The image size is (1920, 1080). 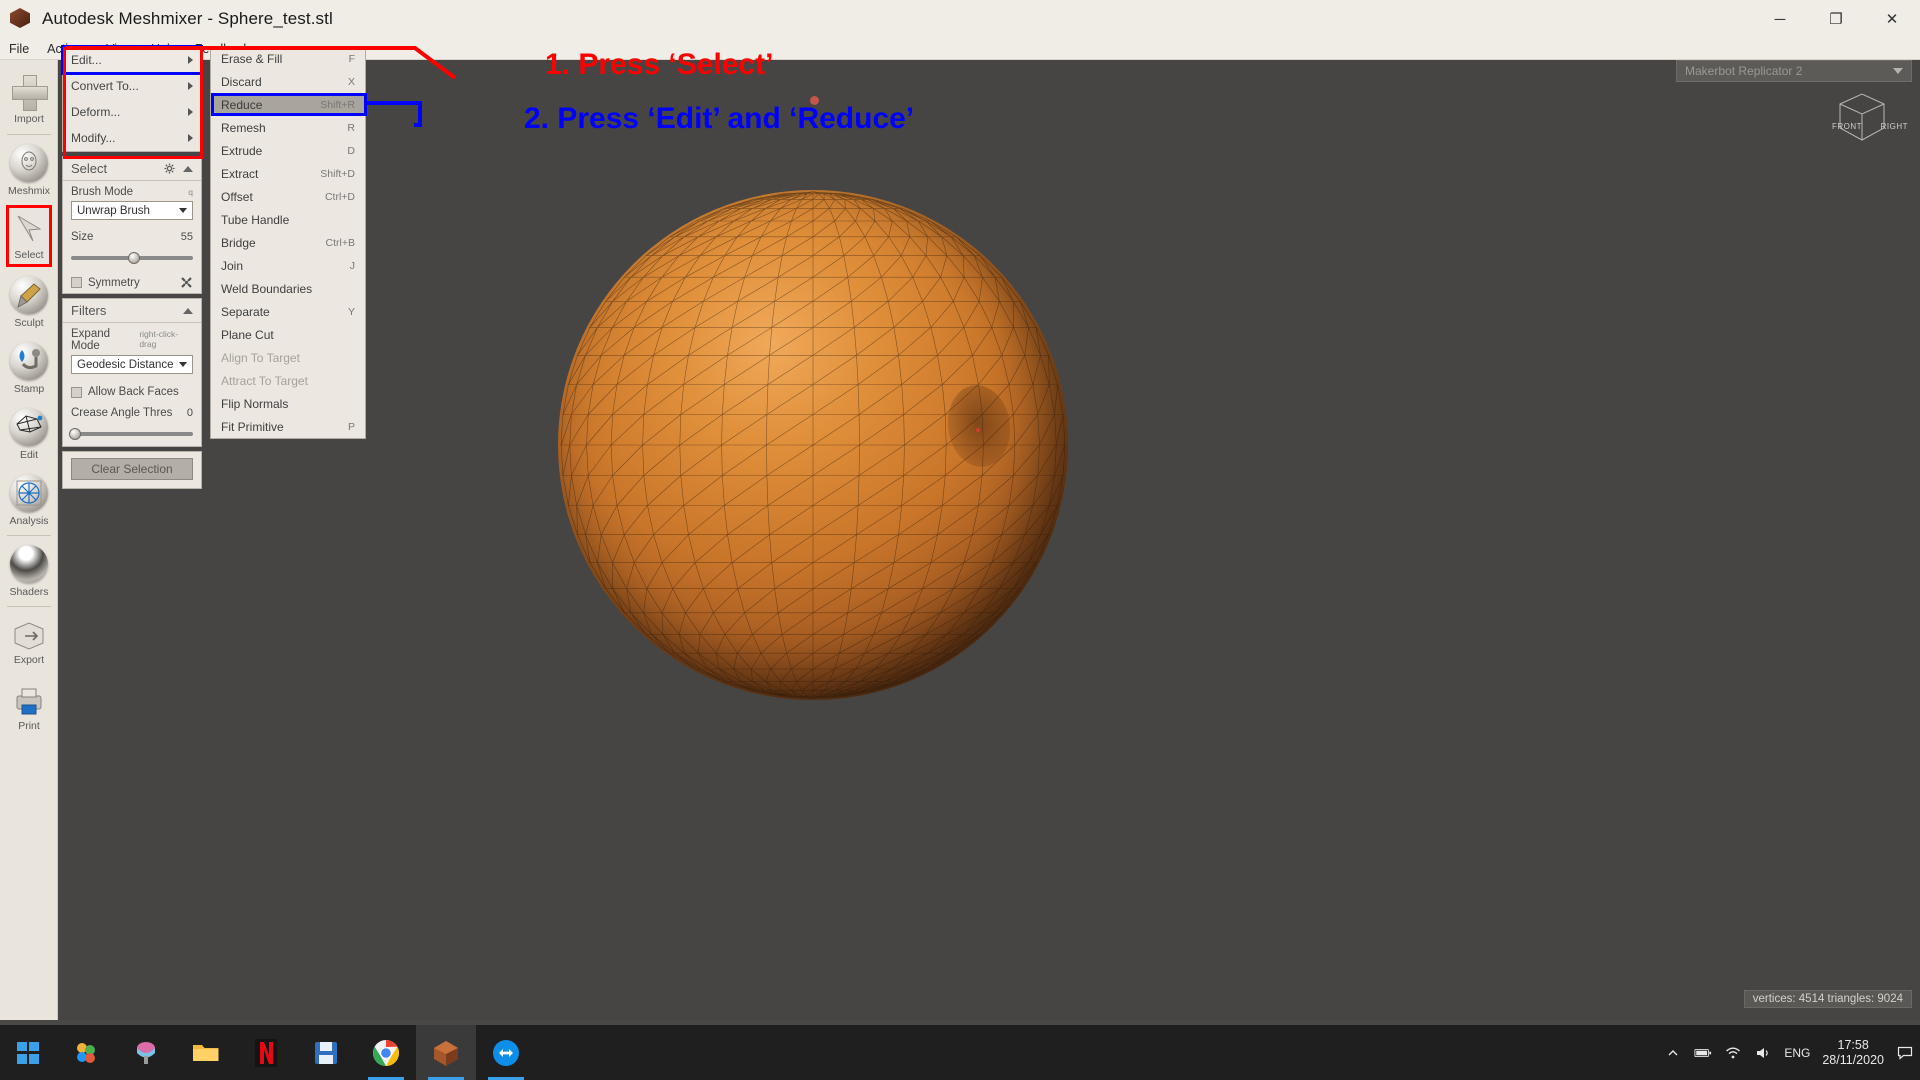 What do you see at coordinates (288, 403) in the screenshot?
I see `flyout-item-flip-normals: Flip Normals` at bounding box center [288, 403].